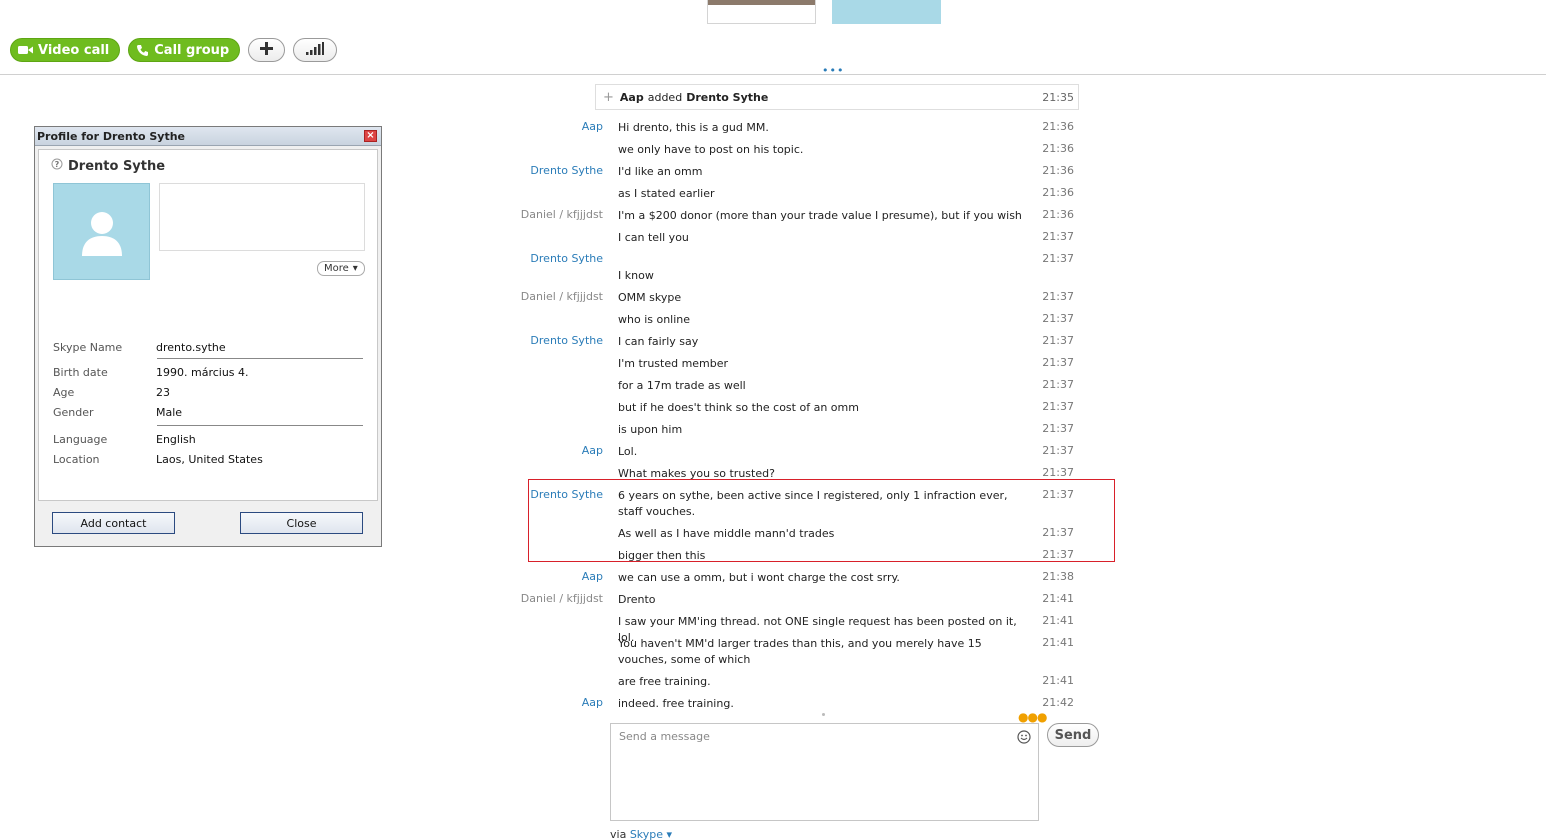  Describe the element at coordinates (64, 392) in the screenshot. I see `field-key: Age` at that location.